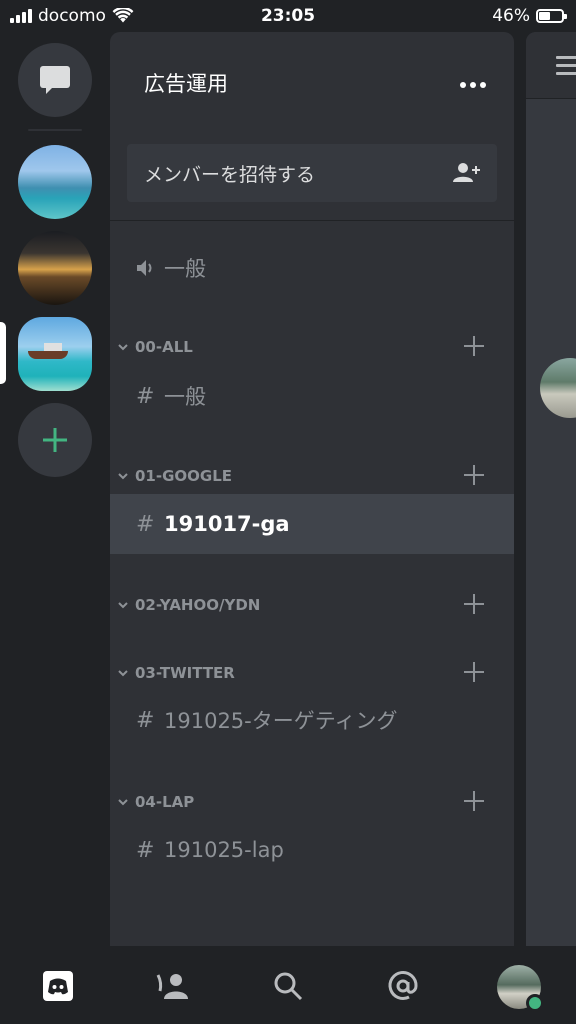  Describe the element at coordinates (566, 68) in the screenshot. I see `hamburger-icon` at that location.